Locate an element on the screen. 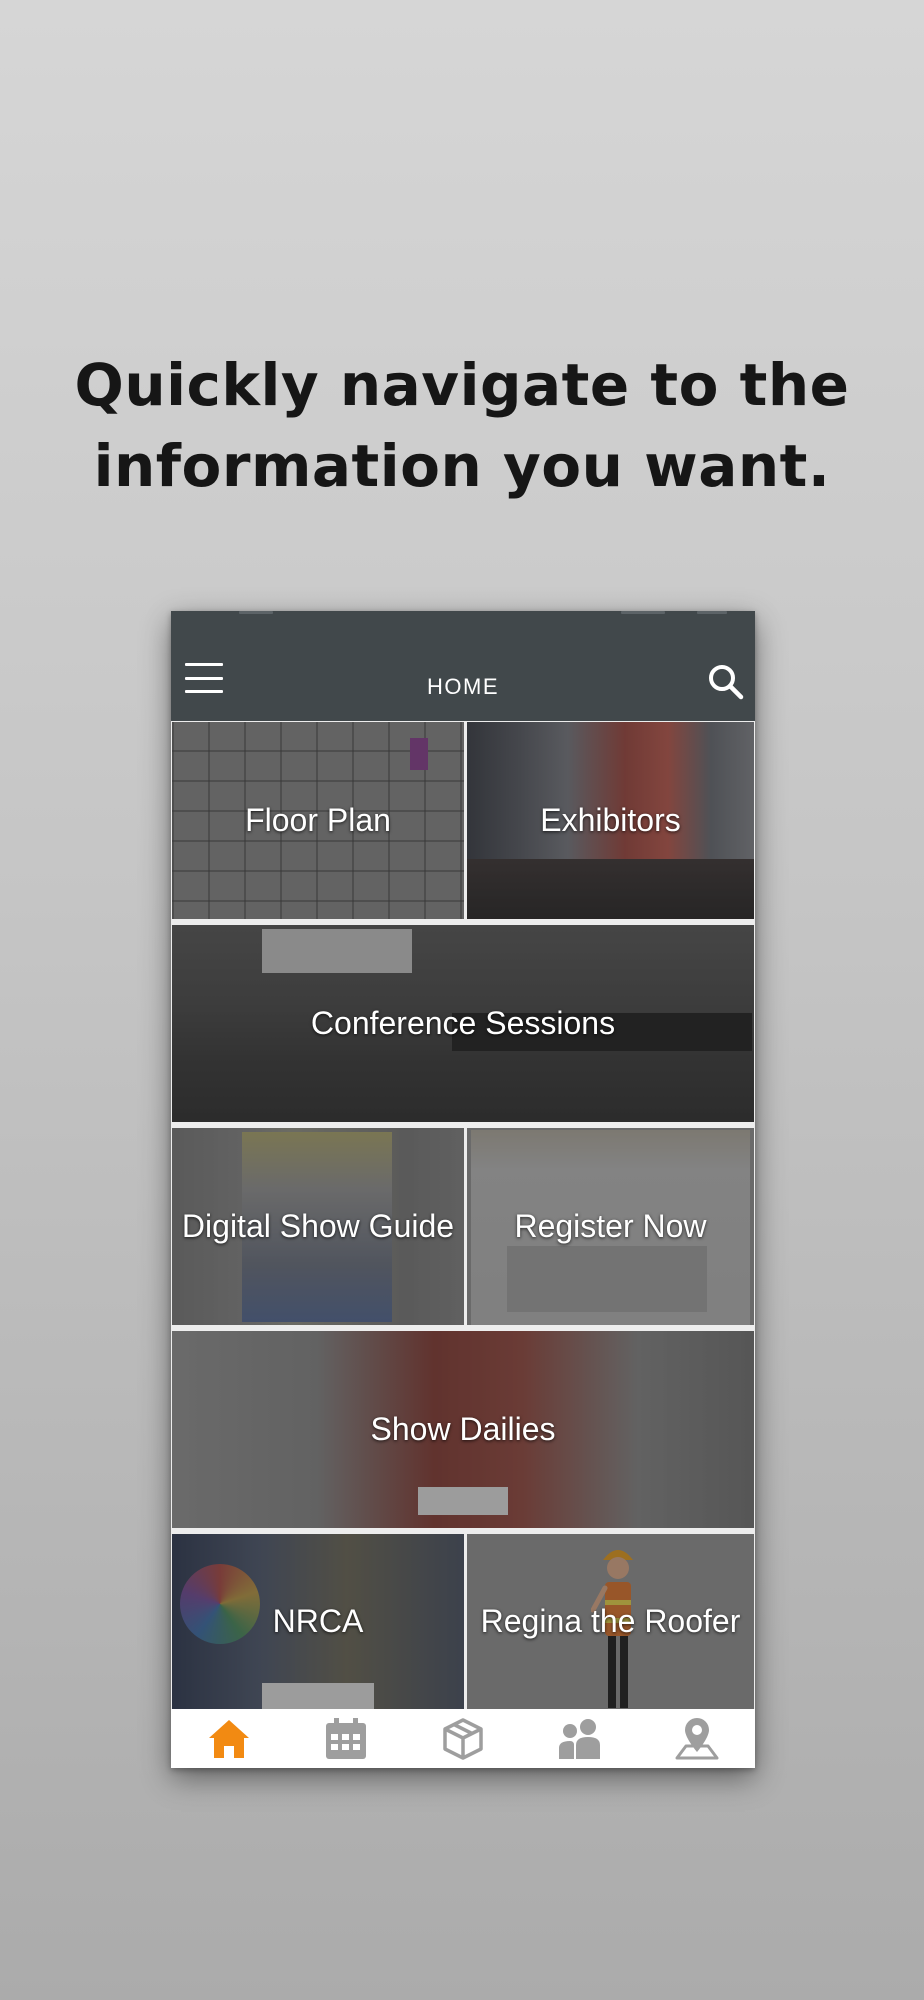 The image size is (924, 2000). nav-bar: HOME is located at coordinates (463, 666).